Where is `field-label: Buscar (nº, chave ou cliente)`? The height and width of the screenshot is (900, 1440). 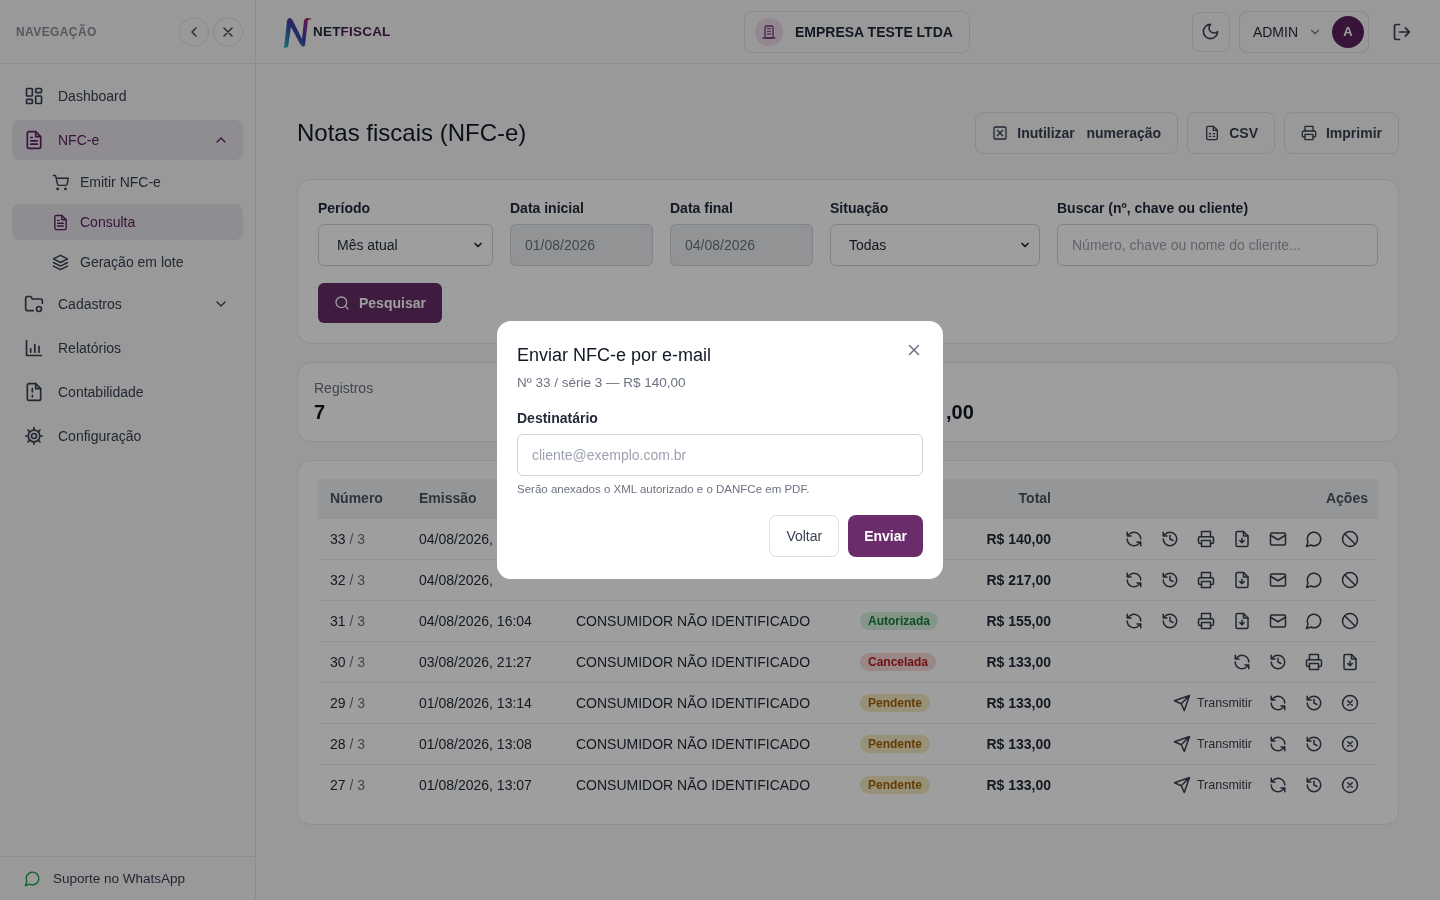 field-label: Buscar (nº, chave ou cliente) is located at coordinates (1153, 208).